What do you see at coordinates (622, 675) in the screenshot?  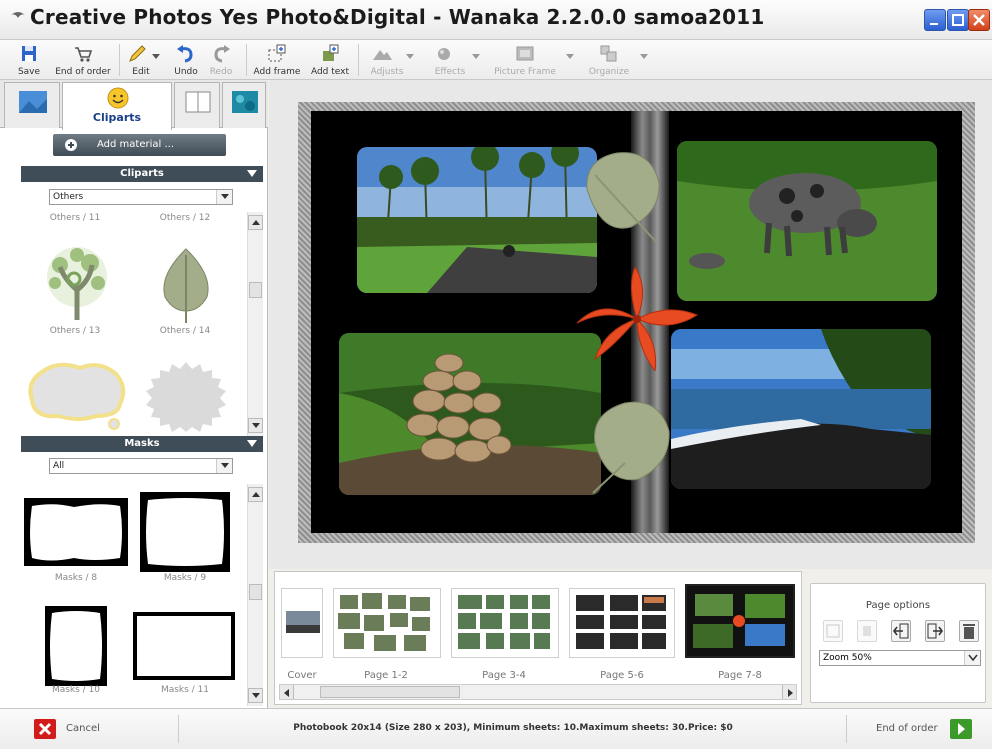 I see `page-label: Page 5-6` at bounding box center [622, 675].